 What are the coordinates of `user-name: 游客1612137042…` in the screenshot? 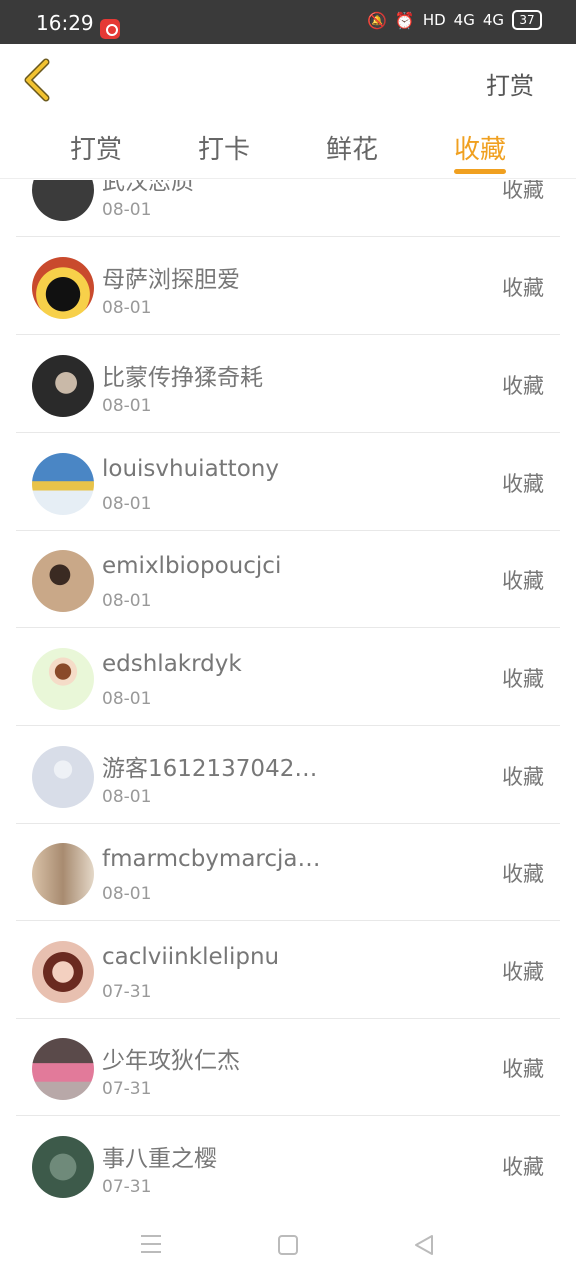 It's located at (210, 769).